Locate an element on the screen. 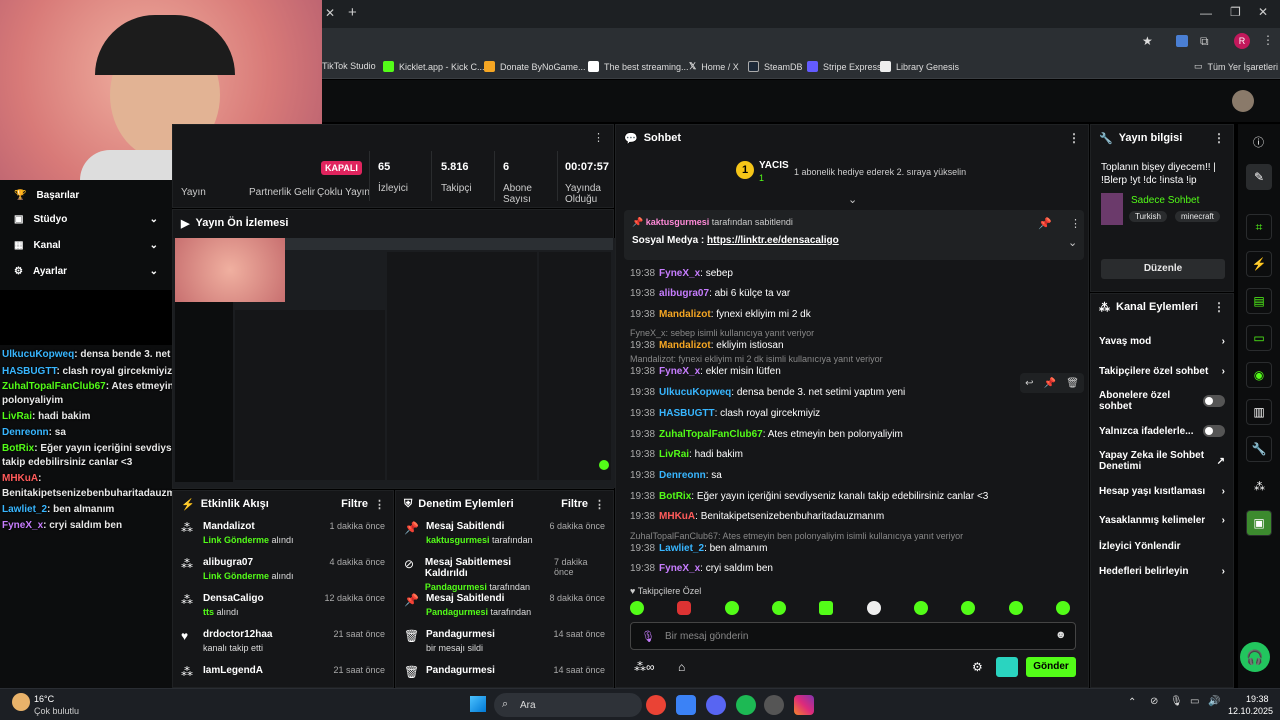 The width and height of the screenshot is (1280, 720). message-username: MHKuA is located at coordinates (677, 516).